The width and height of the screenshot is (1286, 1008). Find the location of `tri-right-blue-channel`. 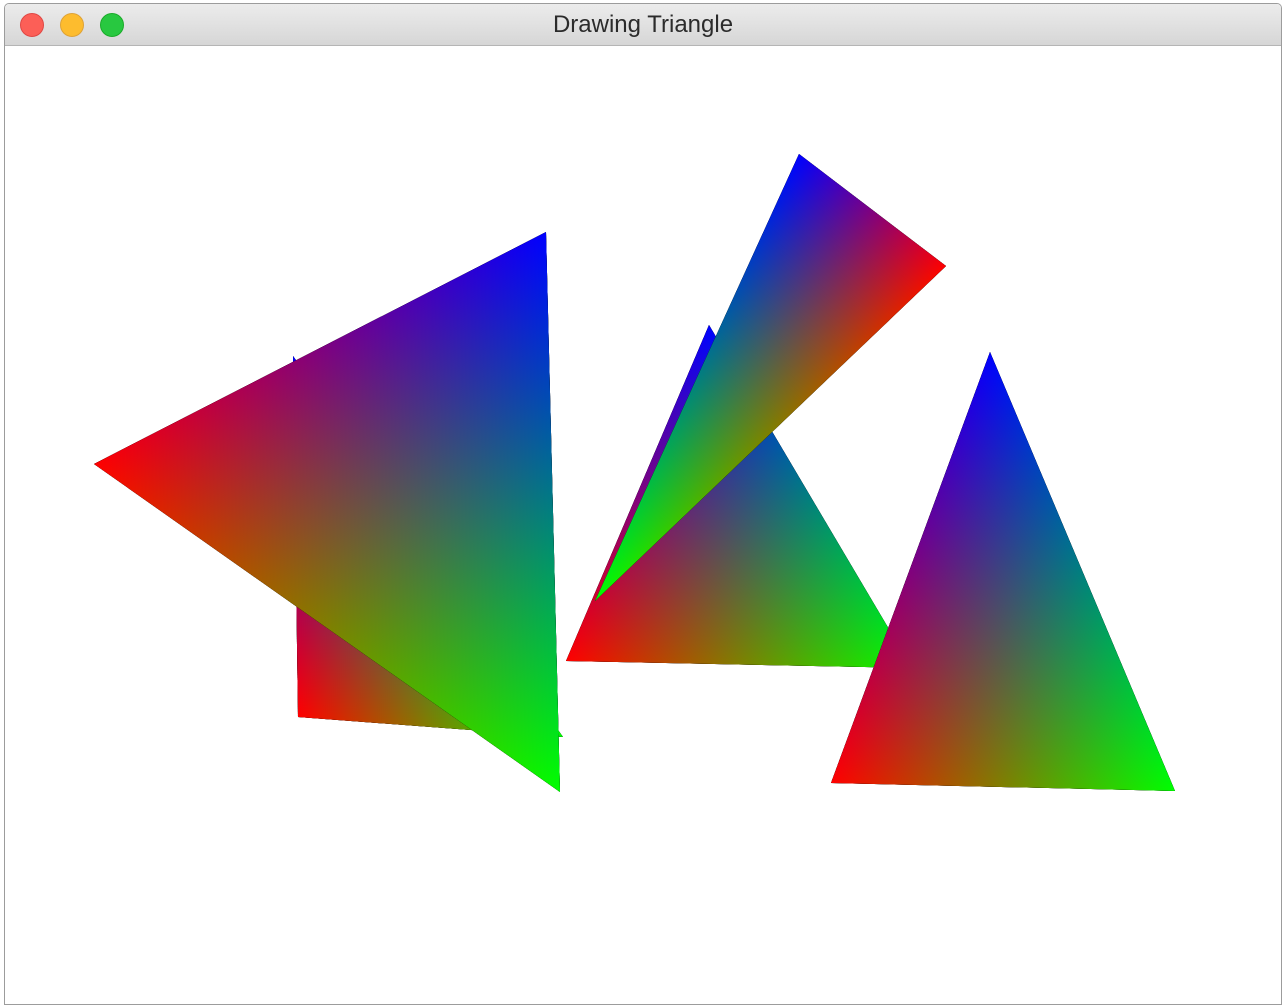

tri-right-blue-channel is located at coordinates (1003, 571).